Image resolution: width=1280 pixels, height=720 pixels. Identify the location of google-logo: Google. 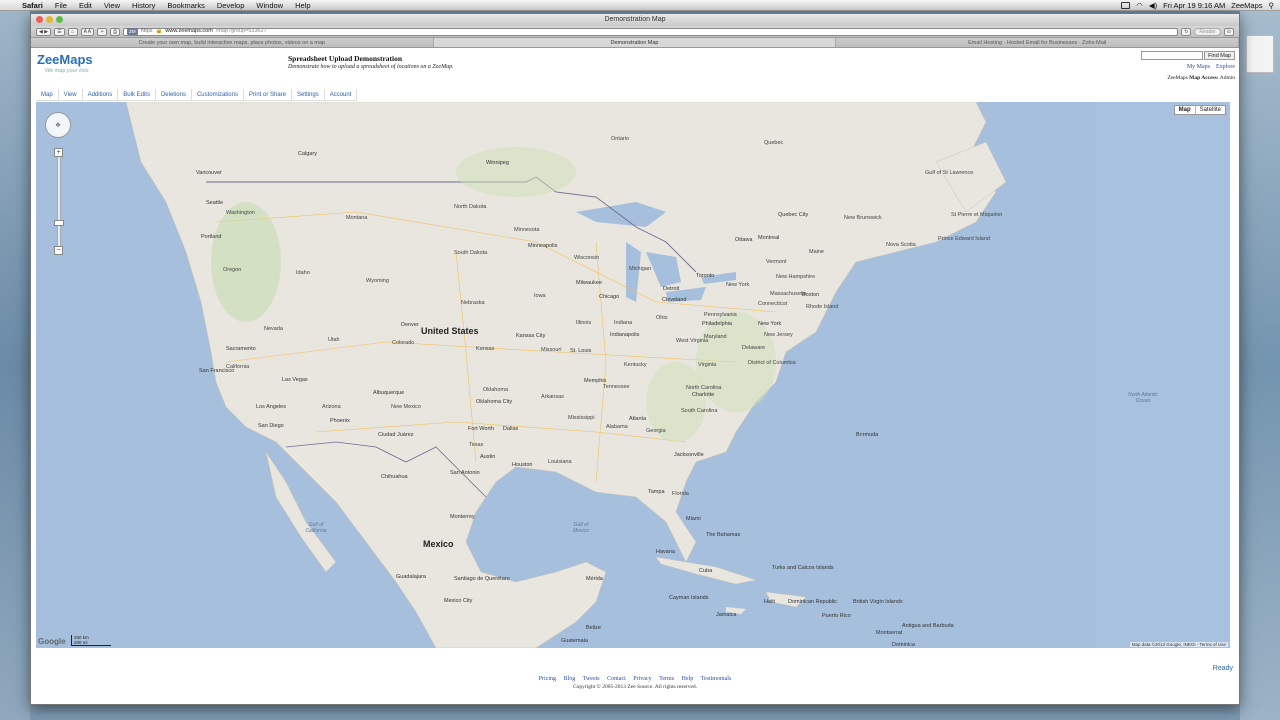
(52, 641).